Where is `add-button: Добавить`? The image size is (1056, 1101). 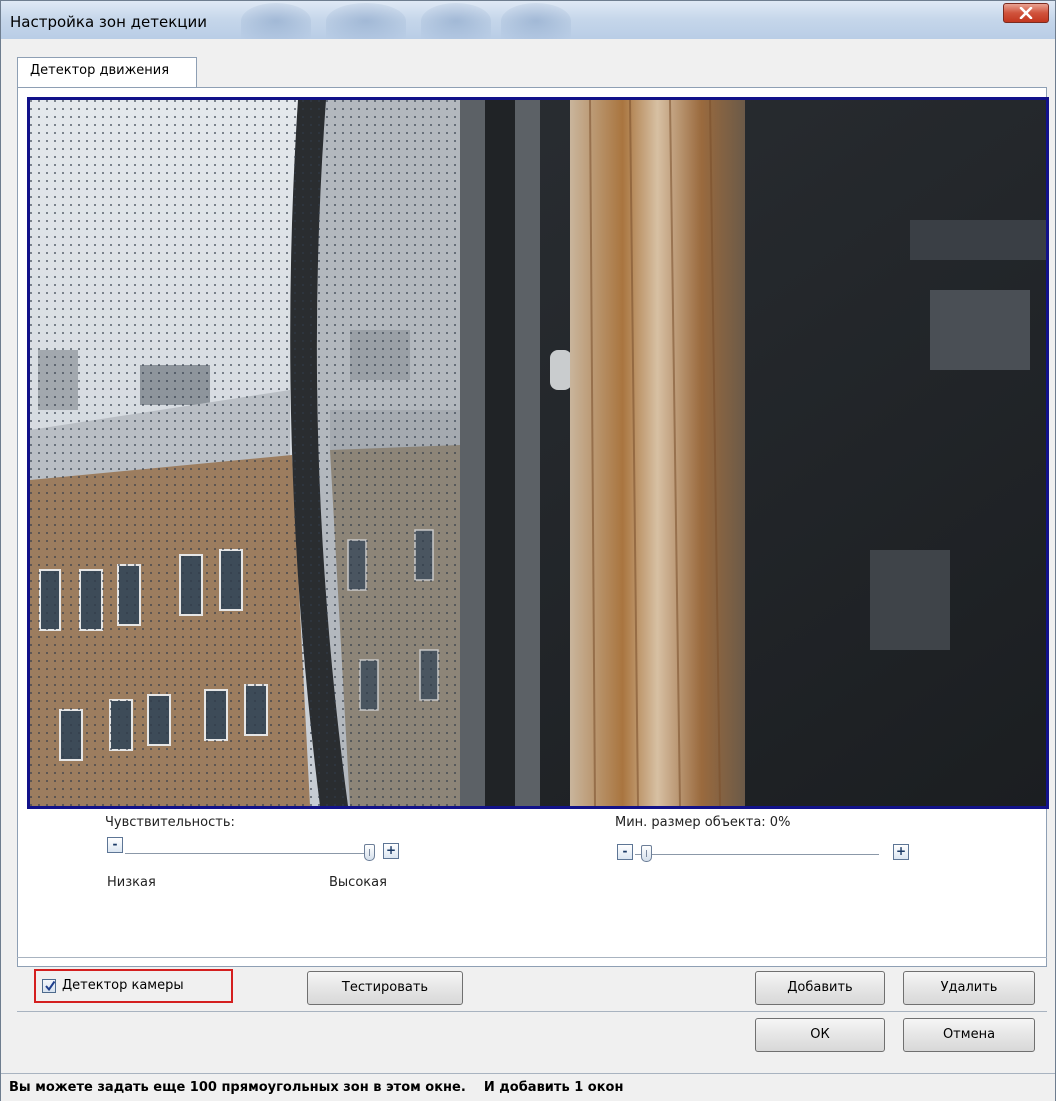 add-button: Добавить is located at coordinates (820, 988).